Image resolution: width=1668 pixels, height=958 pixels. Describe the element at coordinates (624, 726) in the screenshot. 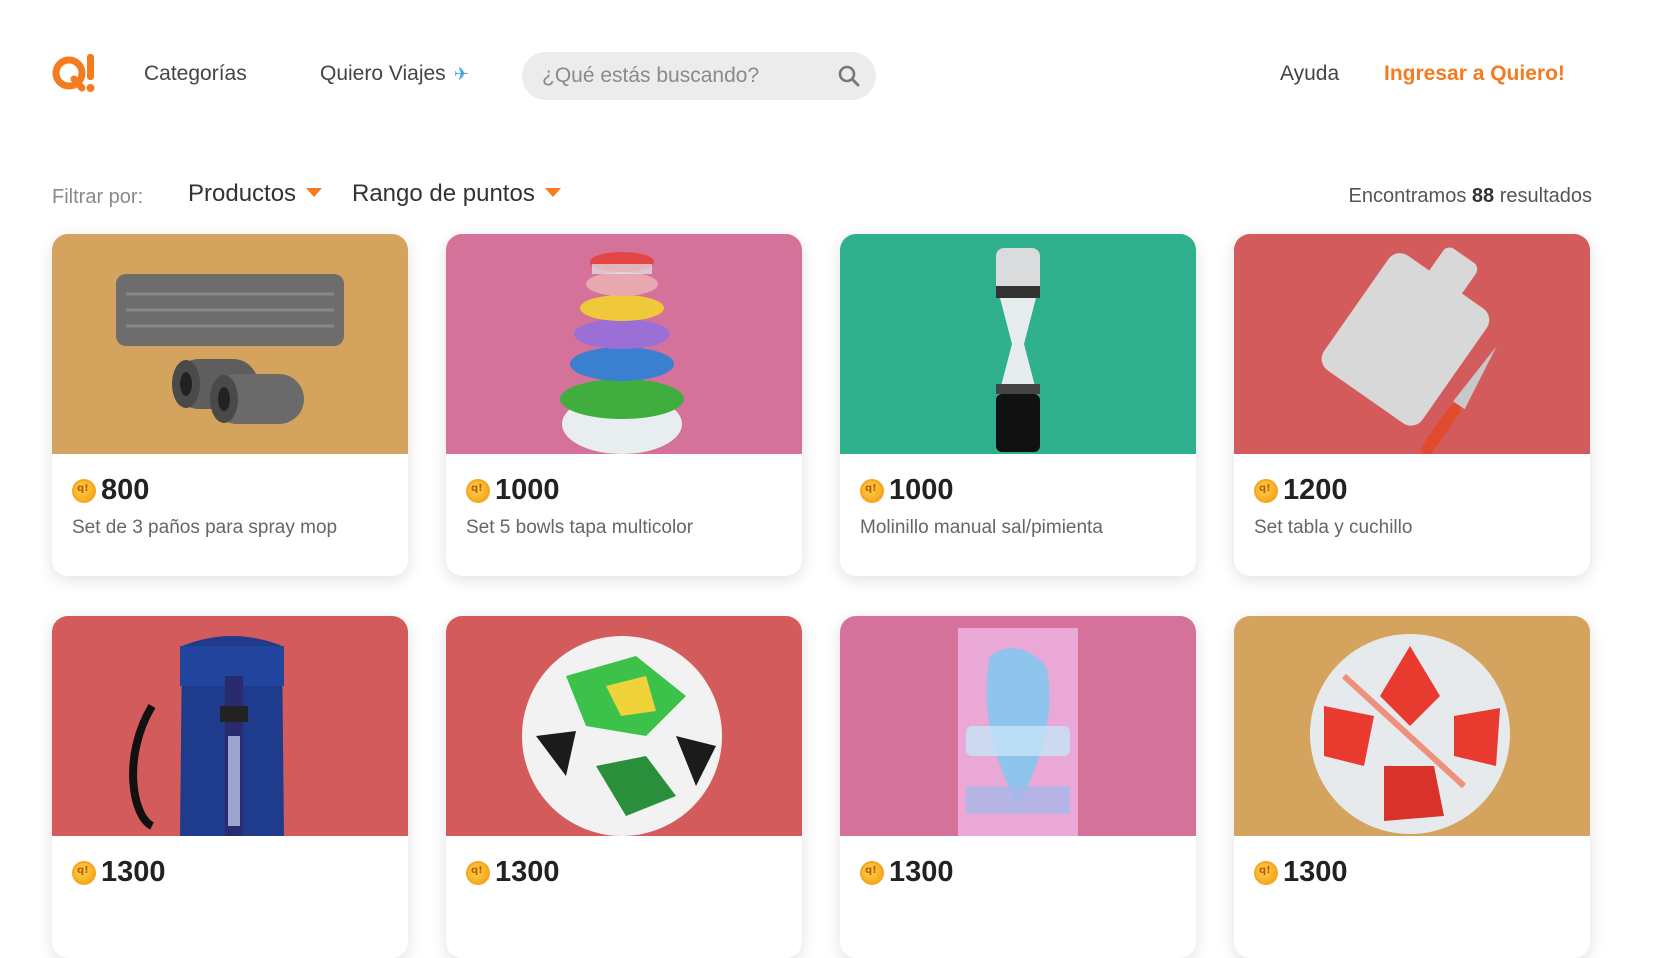

I see `soccer-ball-green-image` at that location.